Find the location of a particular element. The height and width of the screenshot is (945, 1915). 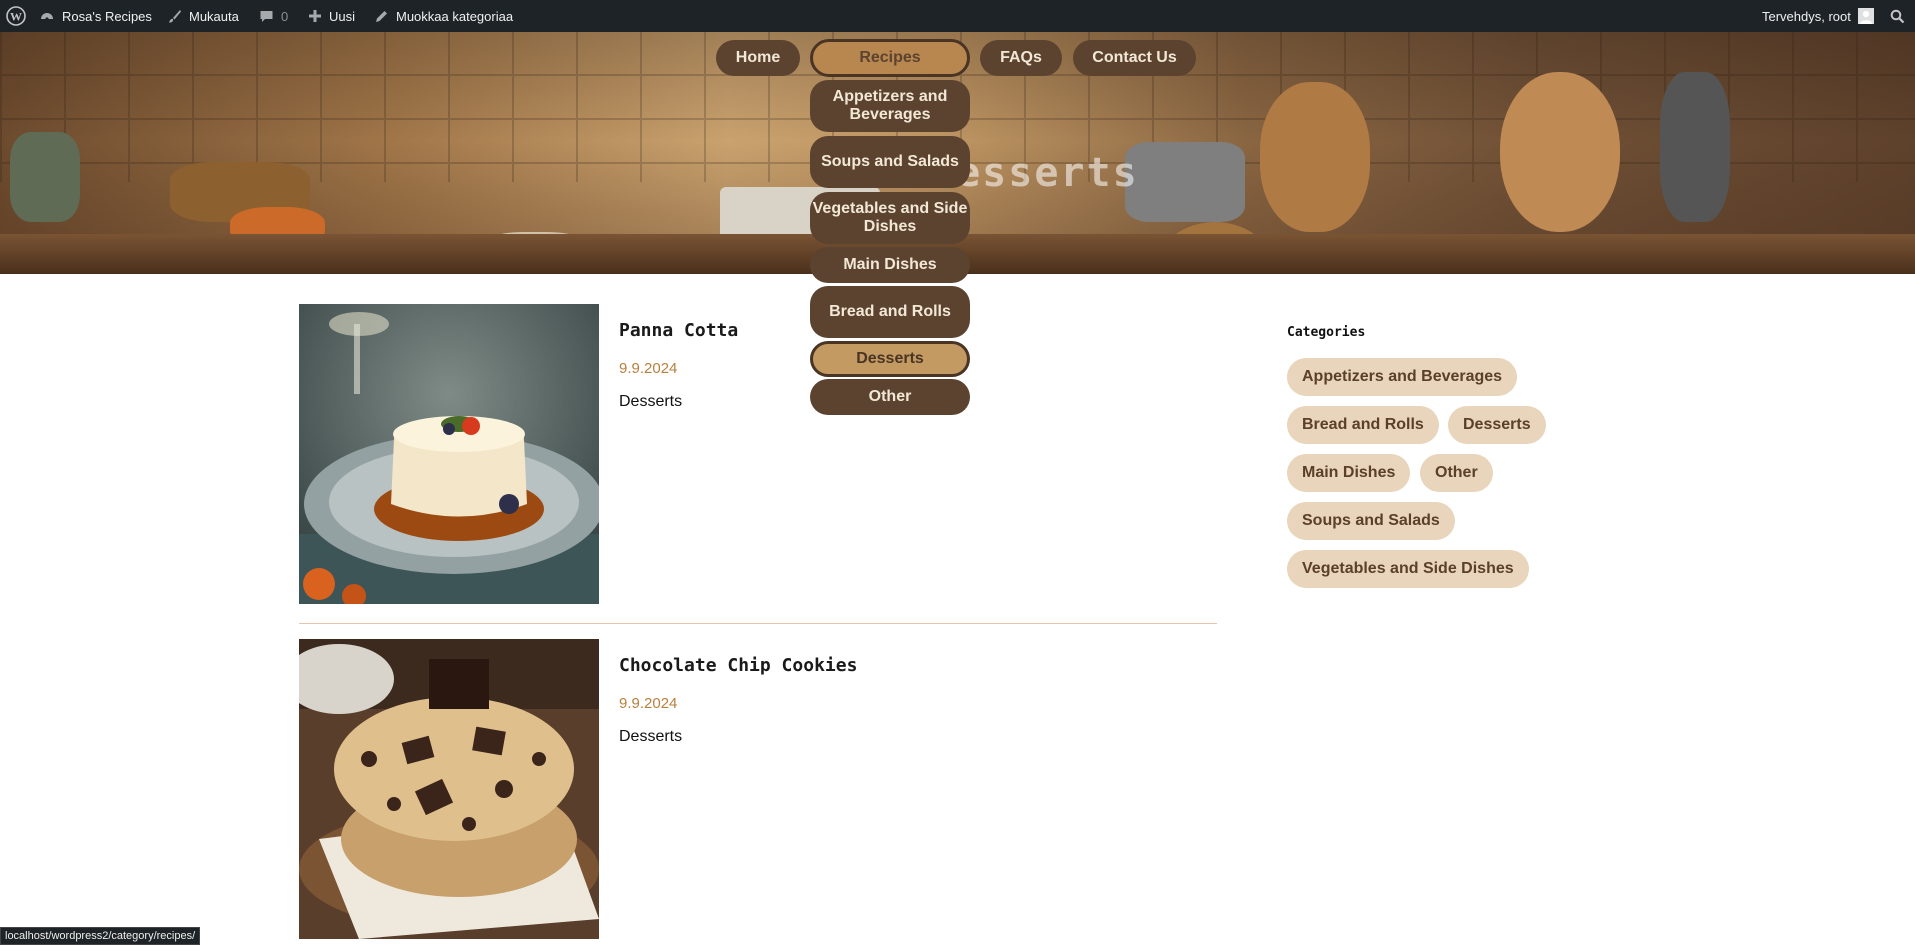

categories-heading: Categories is located at coordinates (1326, 332).